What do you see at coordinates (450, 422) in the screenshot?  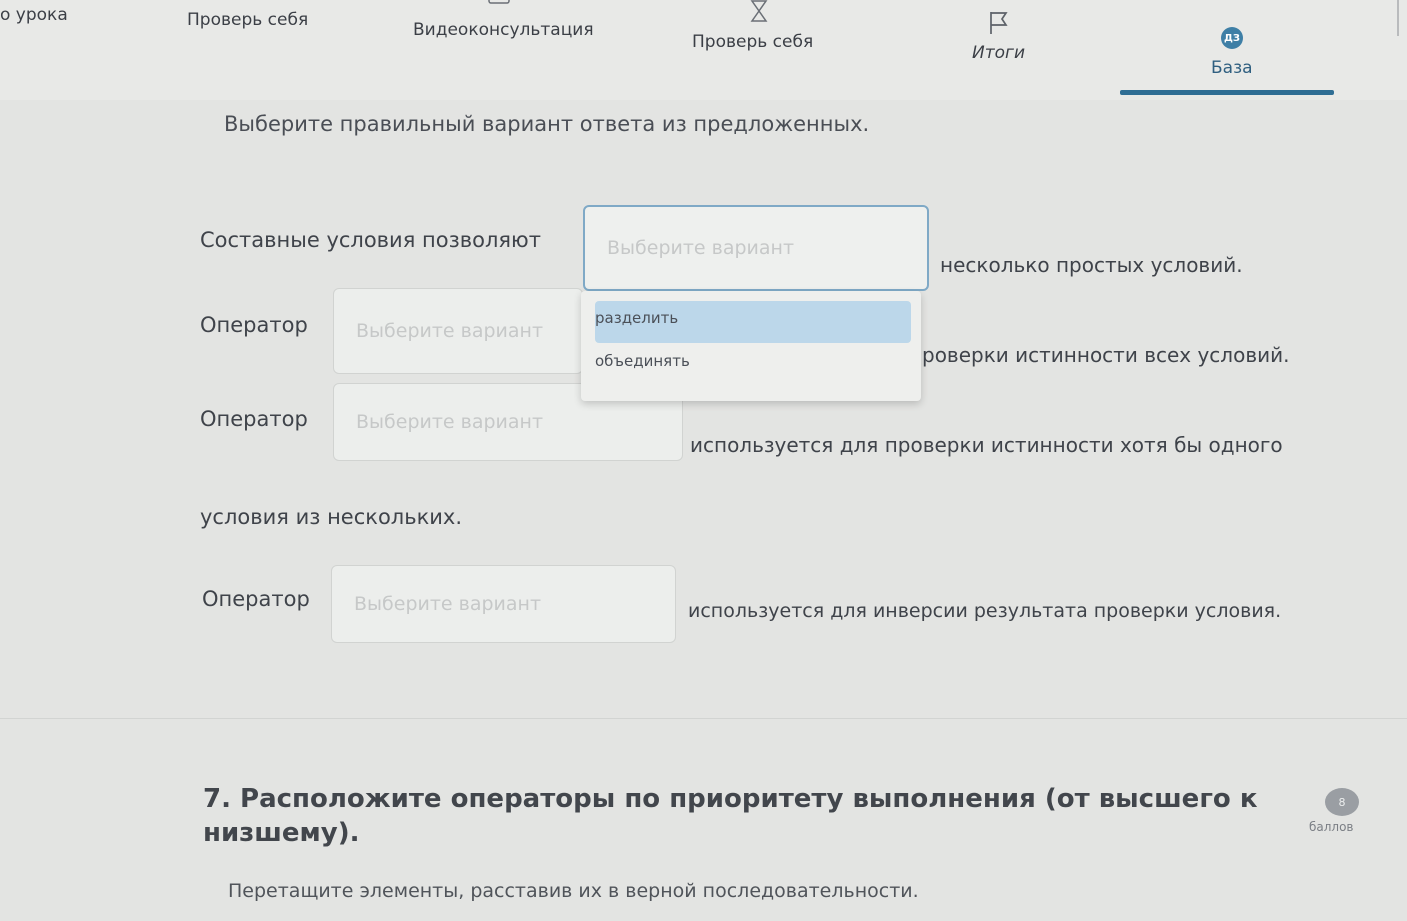 I see `item3-placeholder: Выберите вариант` at bounding box center [450, 422].